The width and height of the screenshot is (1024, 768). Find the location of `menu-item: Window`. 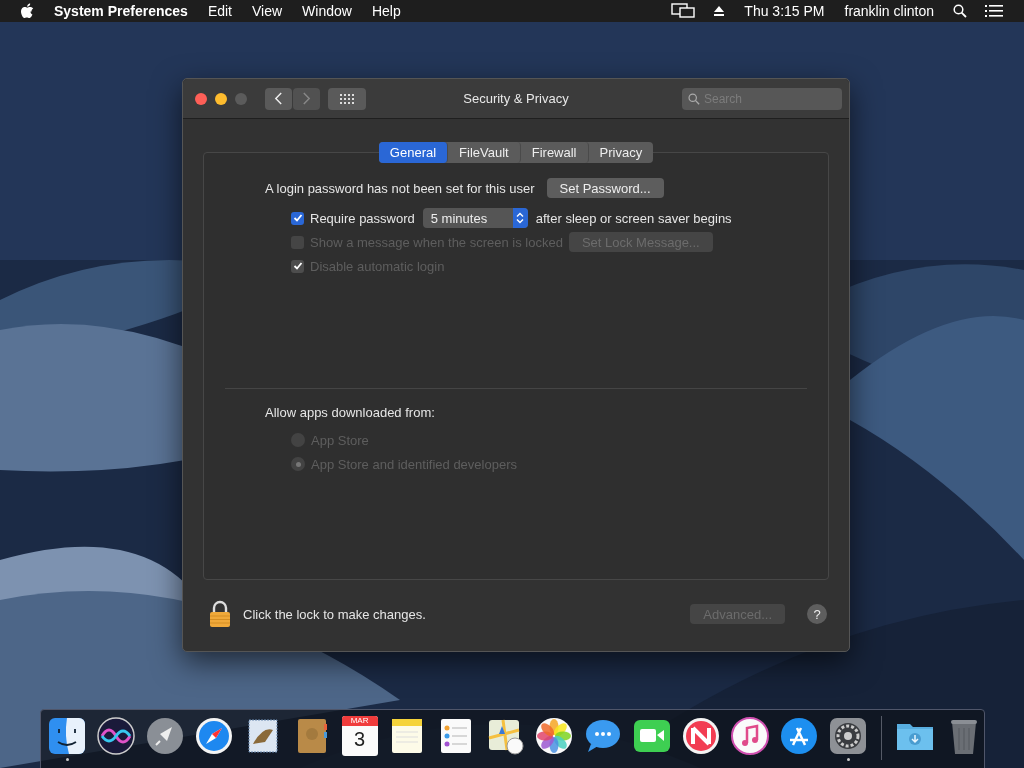

menu-item: Window is located at coordinates (327, 11).